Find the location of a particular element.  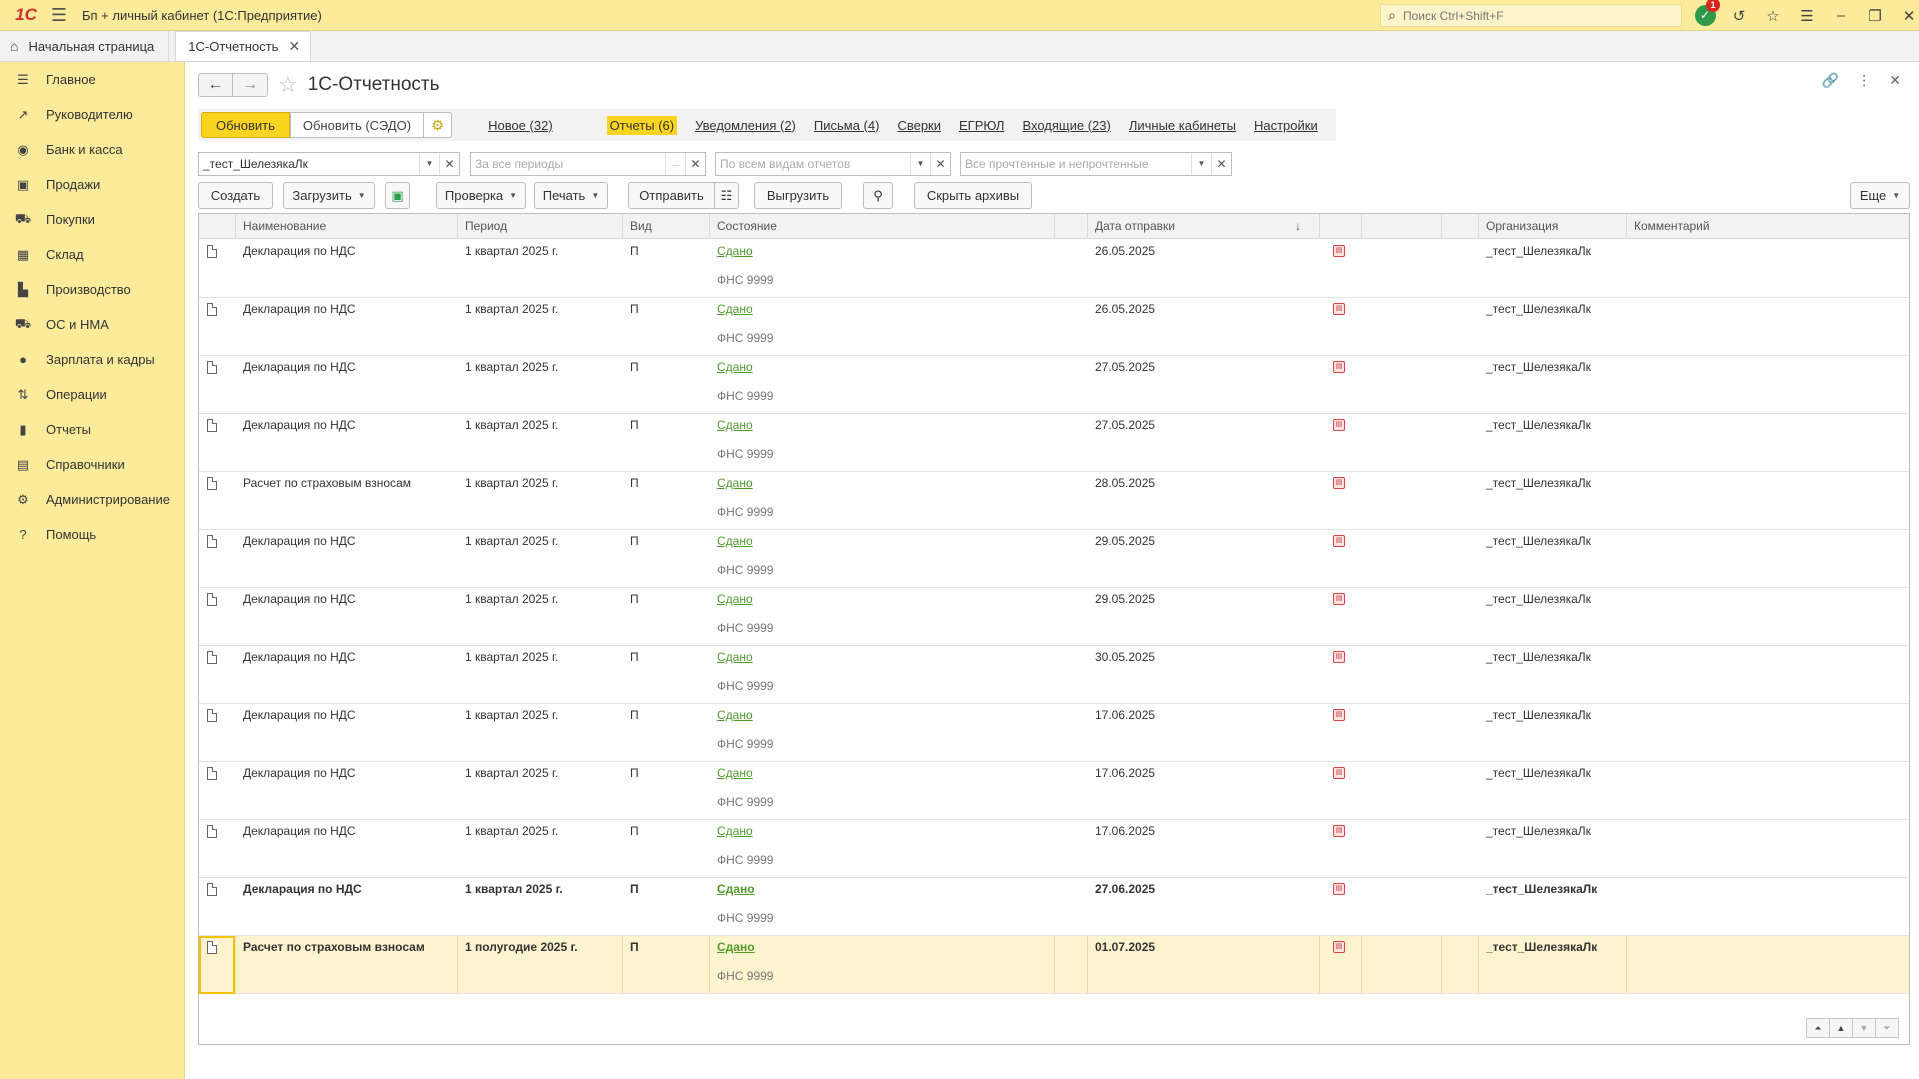

col-sent-date: Дата отправки ↓ is located at coordinates (1203, 226).